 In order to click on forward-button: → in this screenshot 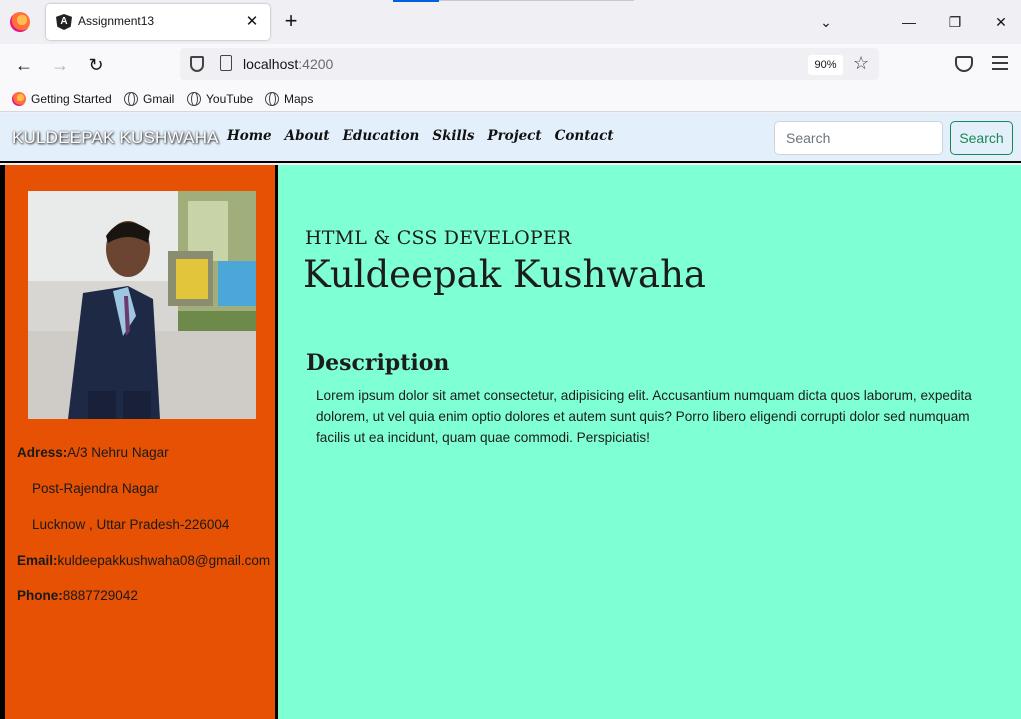, I will do `click(60, 65)`.